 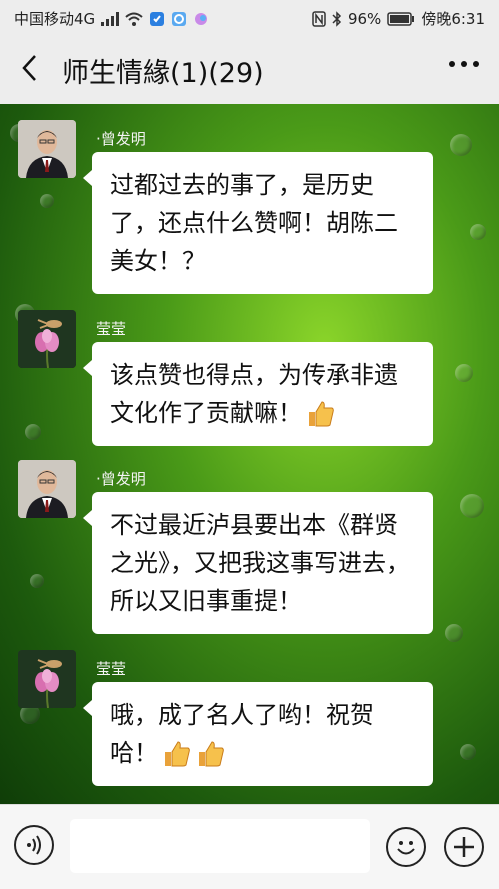 I want to click on more-button, so click(x=464, y=63).